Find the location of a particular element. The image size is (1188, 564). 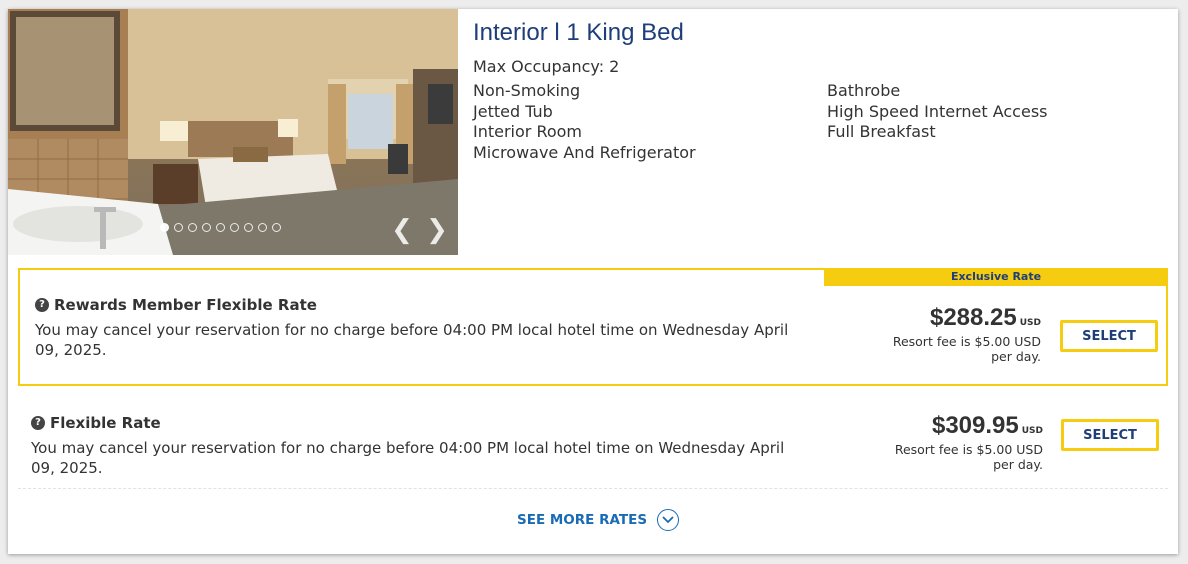

chevron-down-circle-icon is located at coordinates (668, 520).